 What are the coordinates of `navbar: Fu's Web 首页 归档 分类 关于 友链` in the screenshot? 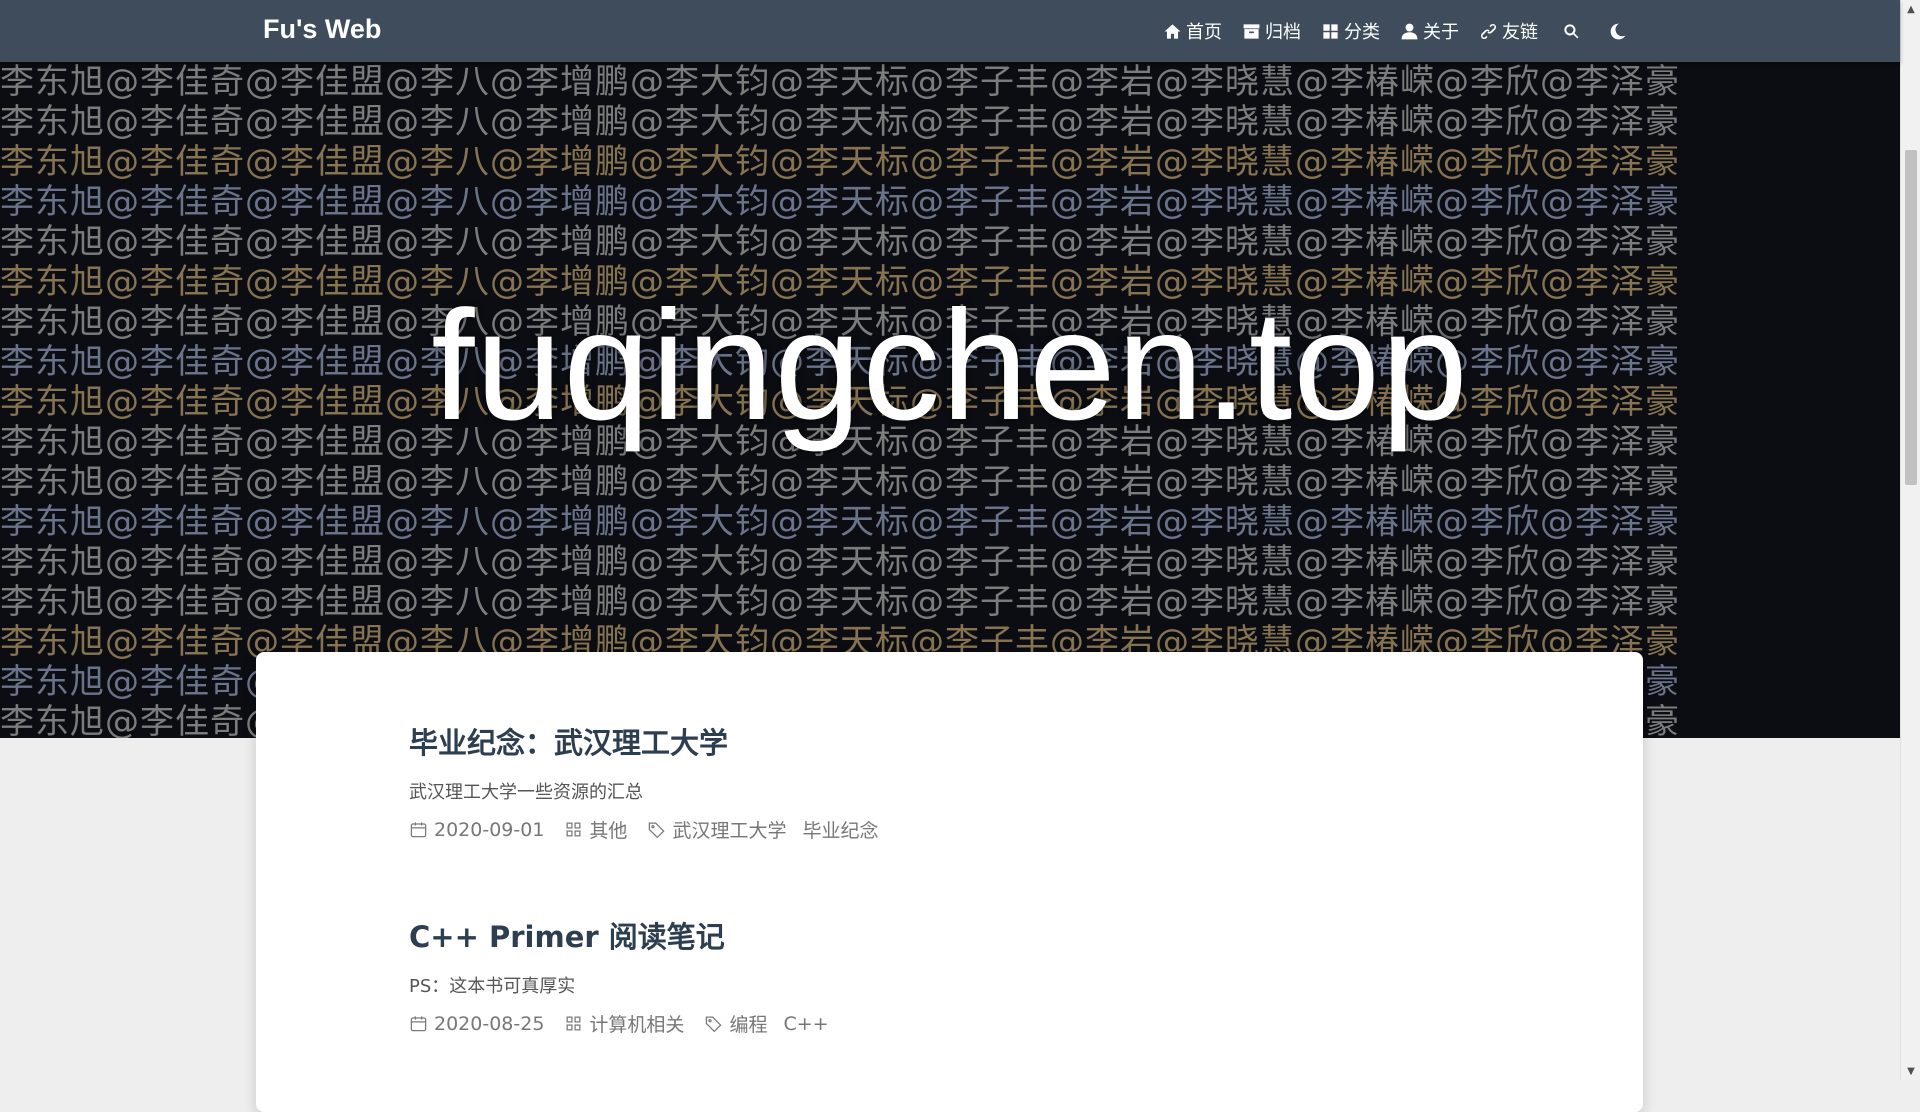 It's located at (950, 31).